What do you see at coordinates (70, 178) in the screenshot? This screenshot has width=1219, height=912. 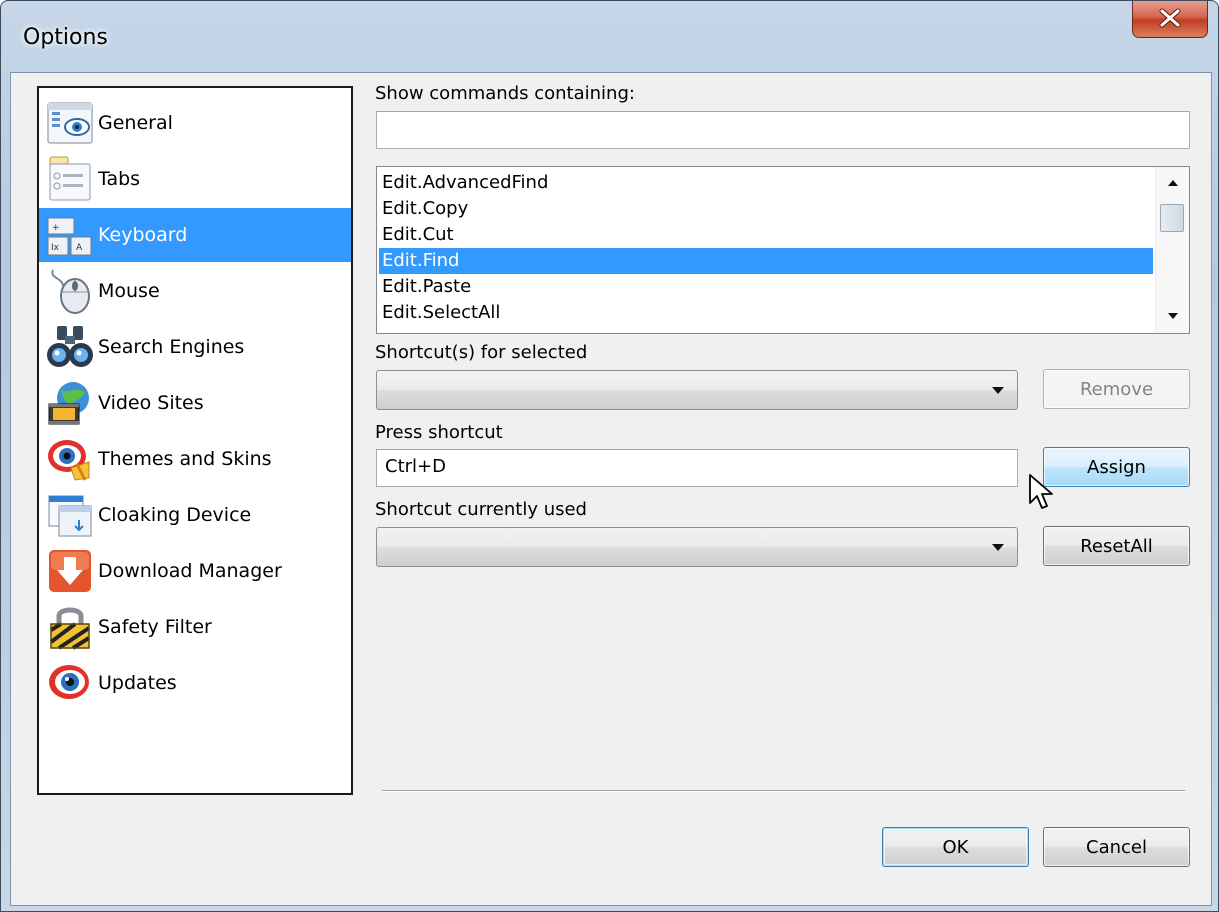 I see `tabs-icon` at bounding box center [70, 178].